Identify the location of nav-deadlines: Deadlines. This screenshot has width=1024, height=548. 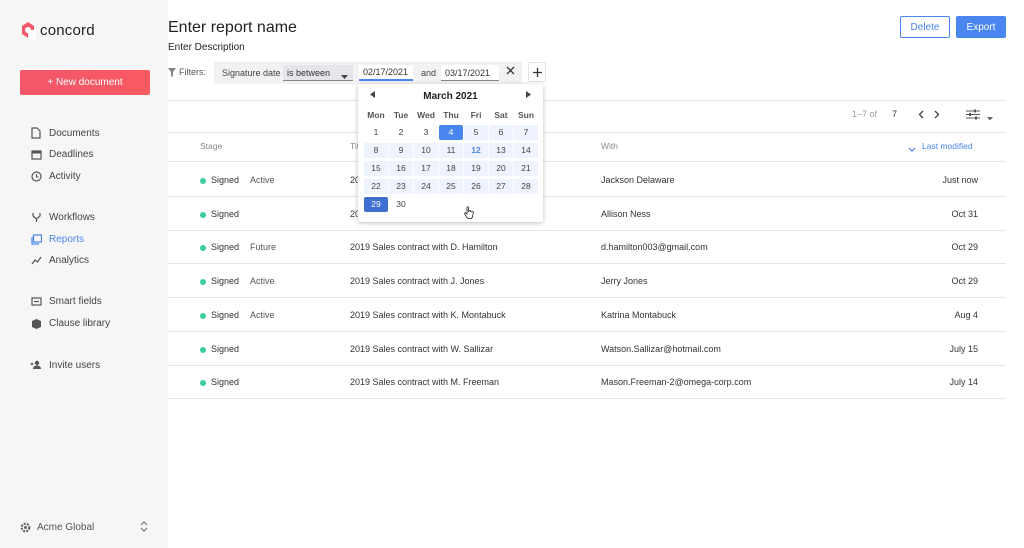
(61, 154).